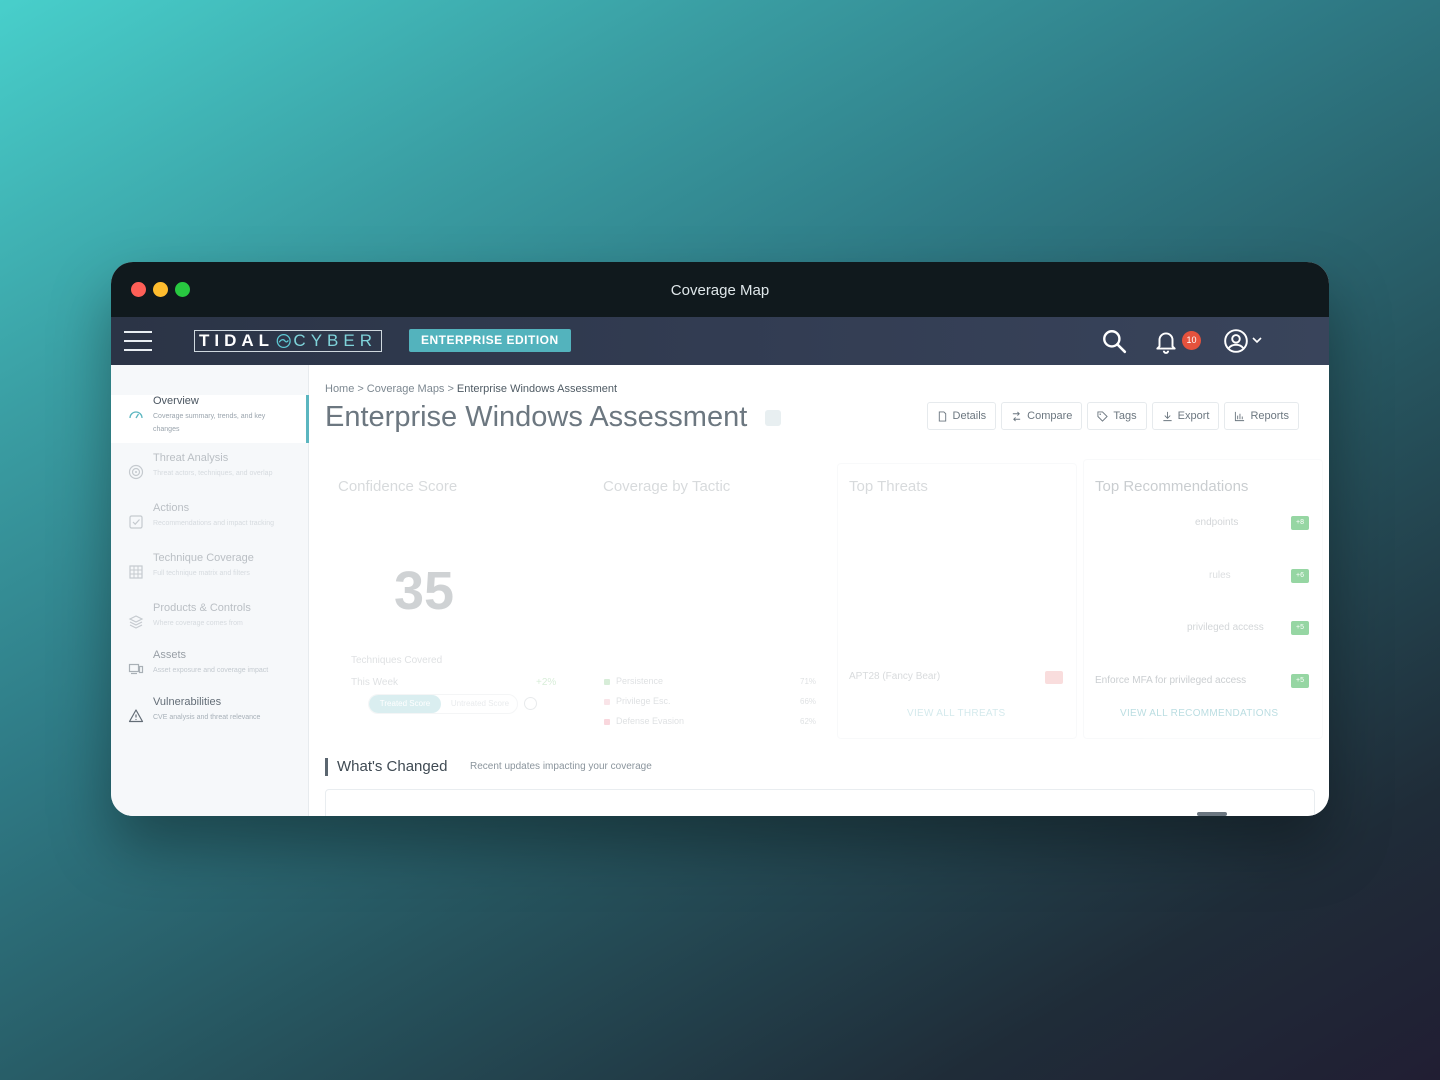 This screenshot has height=1080, width=1440. I want to click on confidence-score-value: 35, so click(424, 591).